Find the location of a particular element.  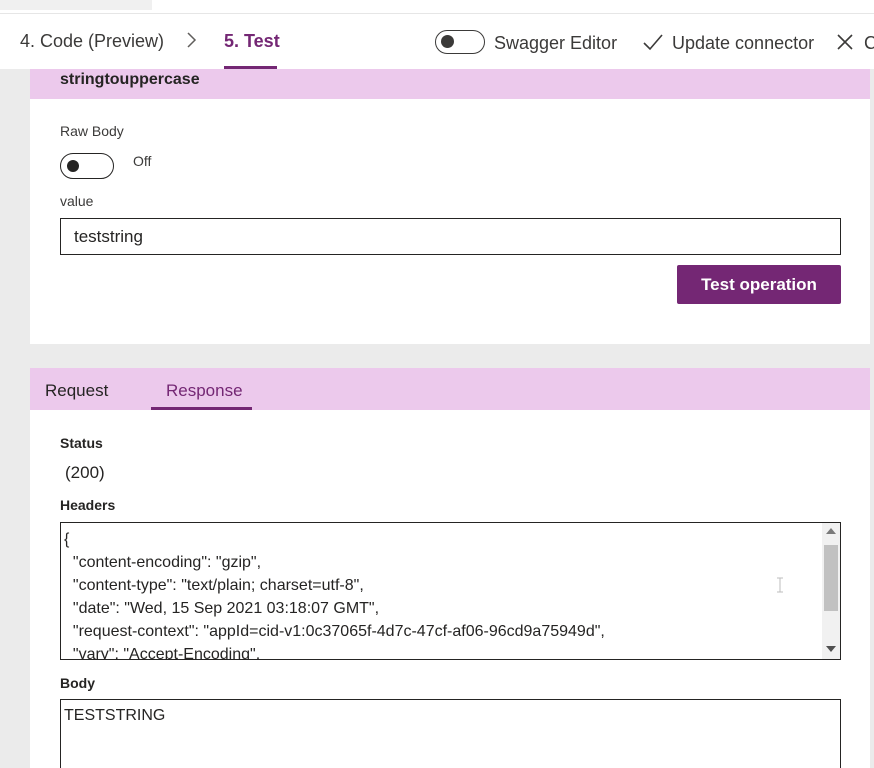

step-code-preview: 4. Code (Preview) is located at coordinates (92, 41).